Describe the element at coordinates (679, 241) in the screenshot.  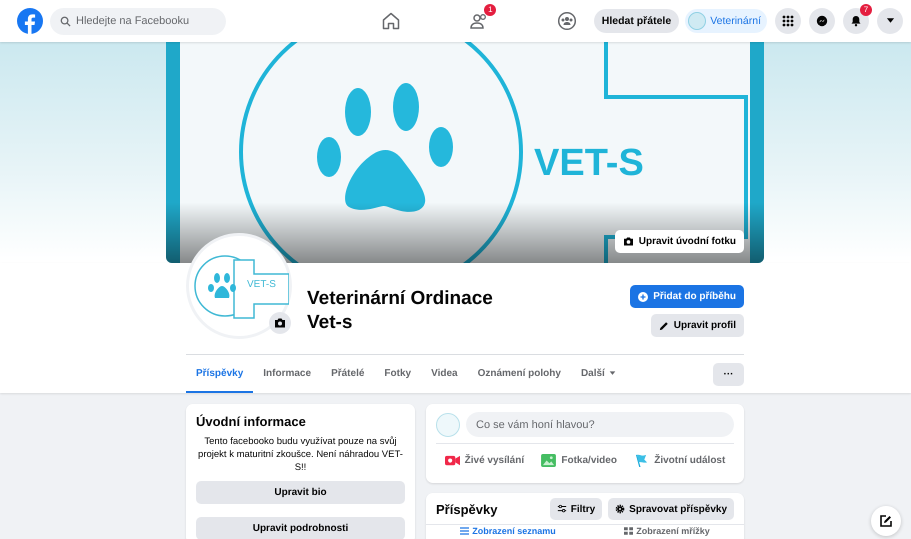
I see `edit-cover-button: Upravit úvodní fotku` at that location.